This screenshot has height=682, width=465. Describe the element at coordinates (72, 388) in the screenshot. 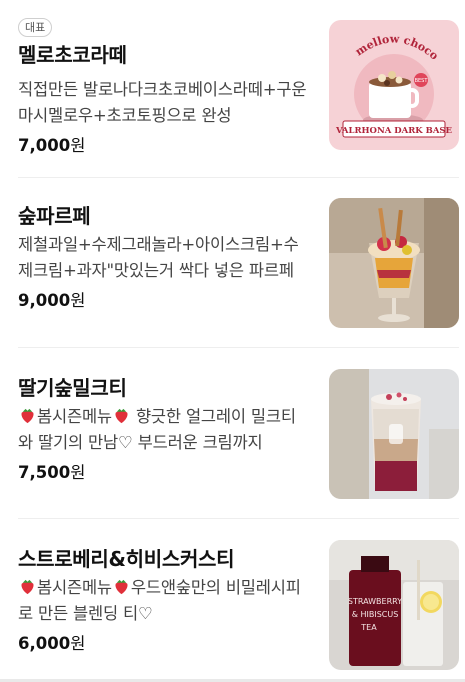

I see `menu-item-name: 딸기숲밀크티` at that location.